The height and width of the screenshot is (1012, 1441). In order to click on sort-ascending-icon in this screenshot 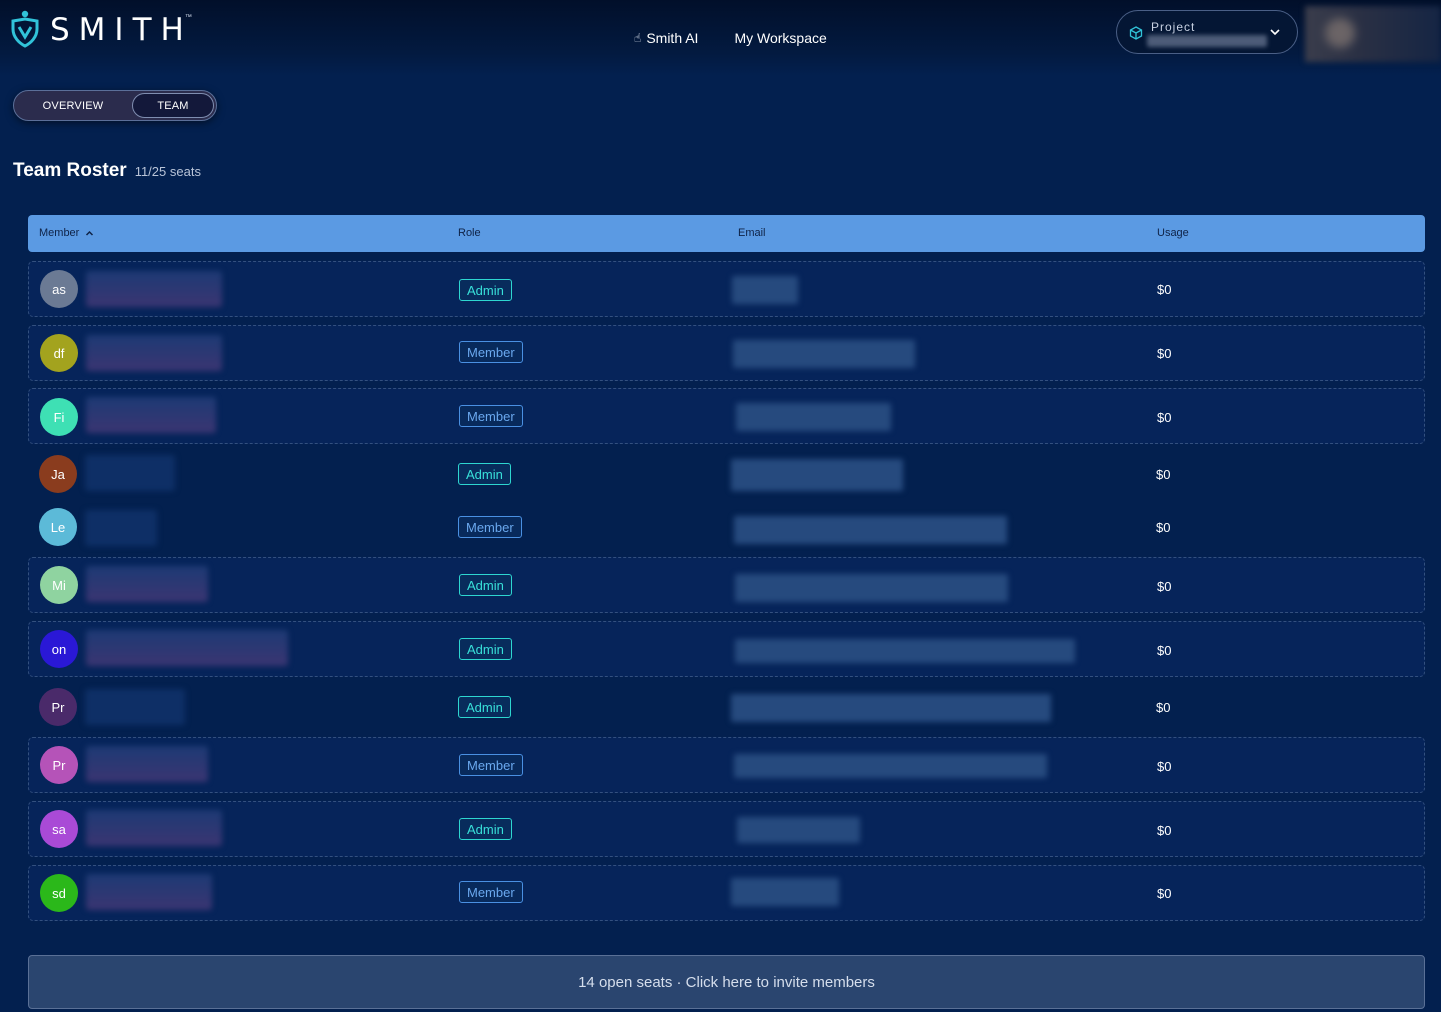, I will do `click(90, 233)`.